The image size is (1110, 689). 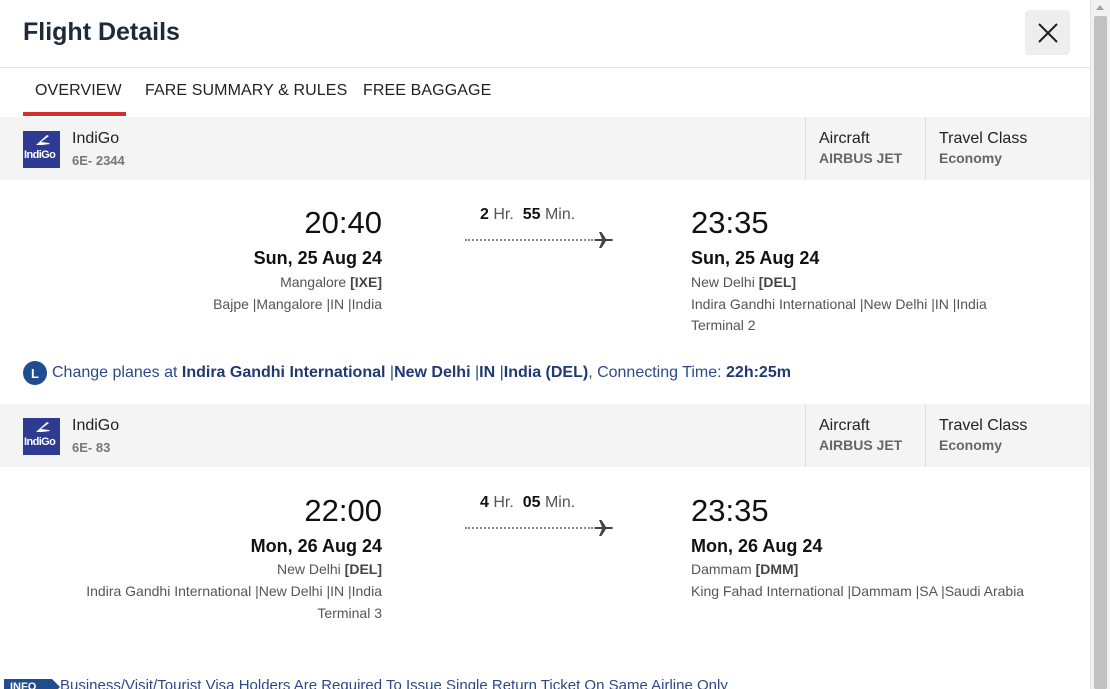 I want to click on duration-minutes: 55, so click(x=531, y=214).